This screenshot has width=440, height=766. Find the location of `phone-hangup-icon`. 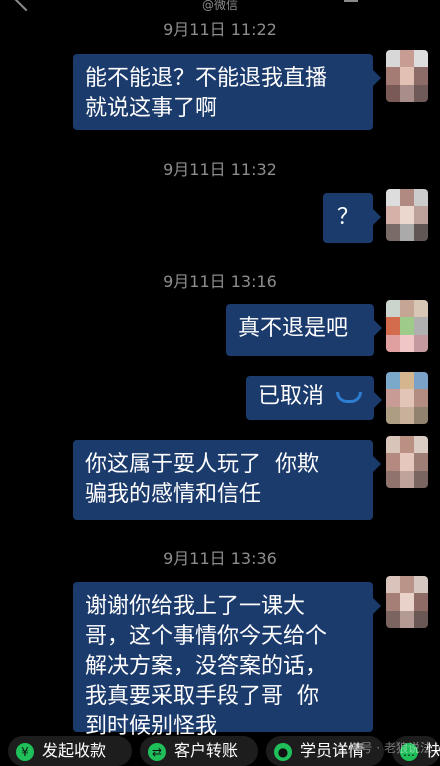

phone-hangup-icon is located at coordinates (349, 397).